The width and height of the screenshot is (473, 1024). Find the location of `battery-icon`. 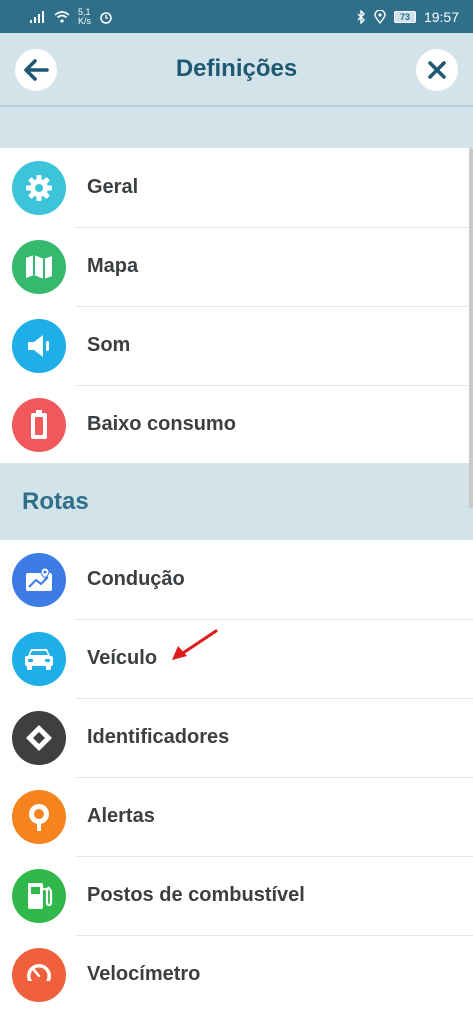

battery-icon is located at coordinates (39, 424).